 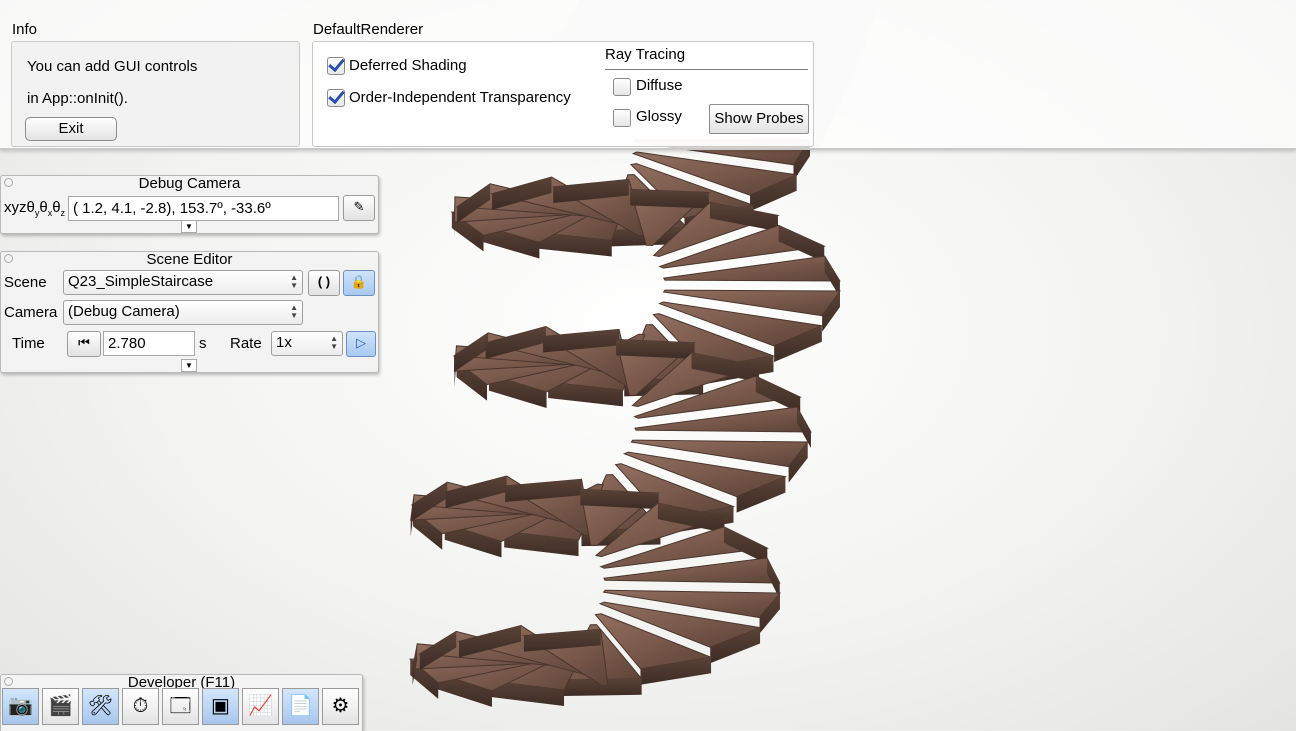 I want to click on reload-icon: ( ), so click(x=324, y=281).